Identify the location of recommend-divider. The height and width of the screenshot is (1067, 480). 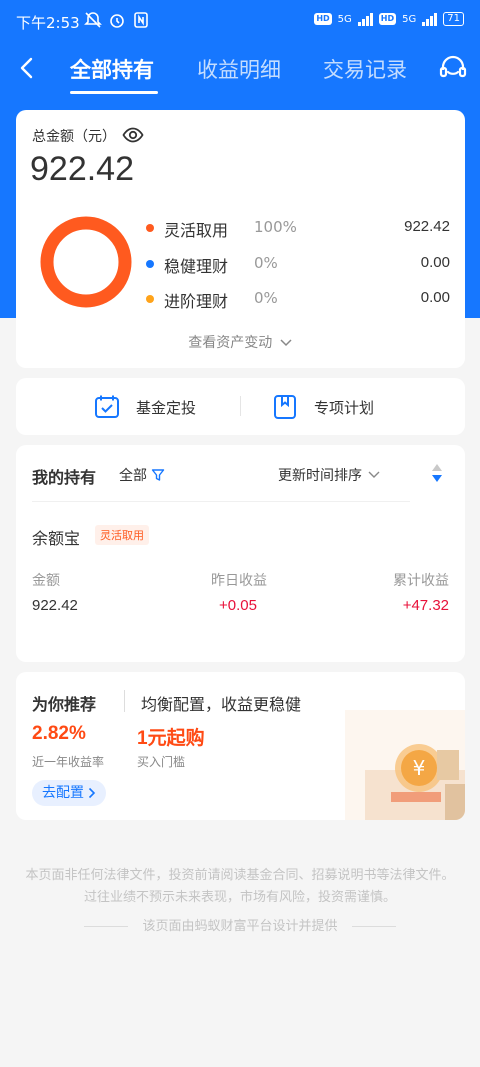
(124, 701).